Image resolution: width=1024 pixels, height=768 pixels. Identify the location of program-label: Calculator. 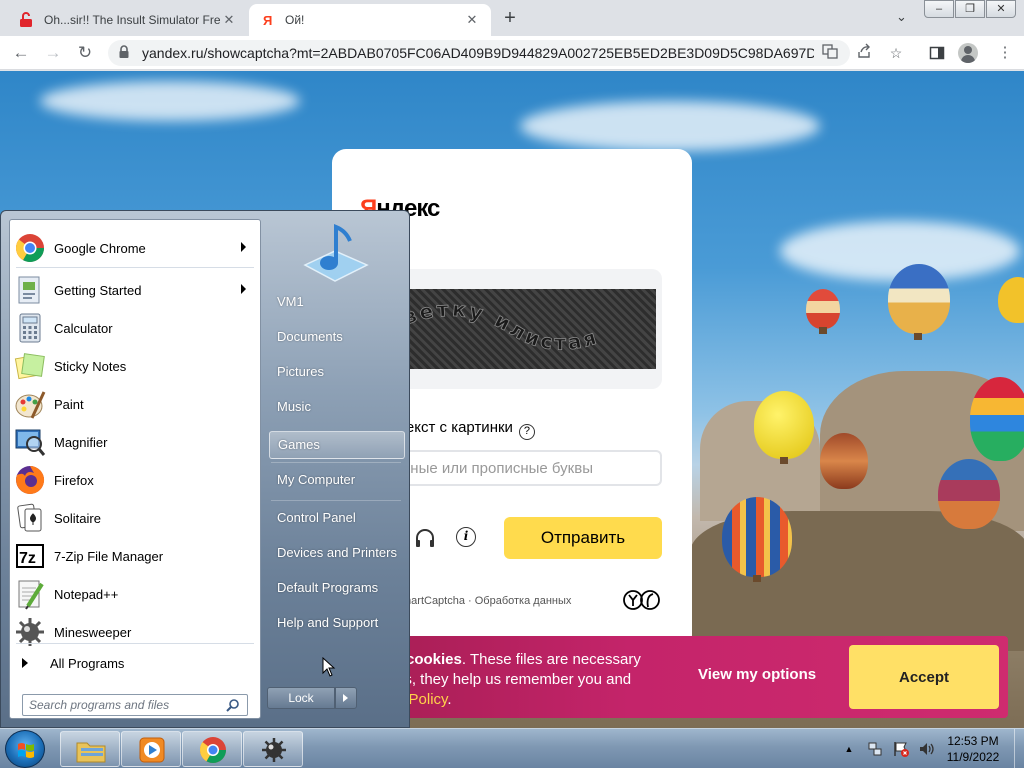
(83, 328).